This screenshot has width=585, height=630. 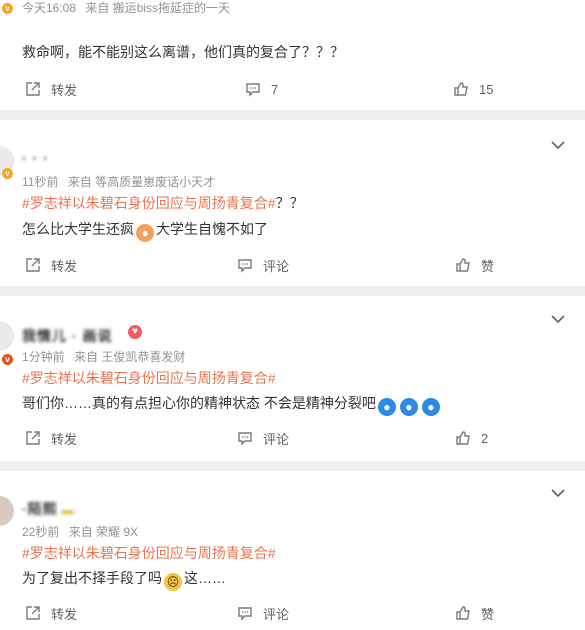 I want to click on username: ·陌熙 ▬, so click(x=48, y=509).